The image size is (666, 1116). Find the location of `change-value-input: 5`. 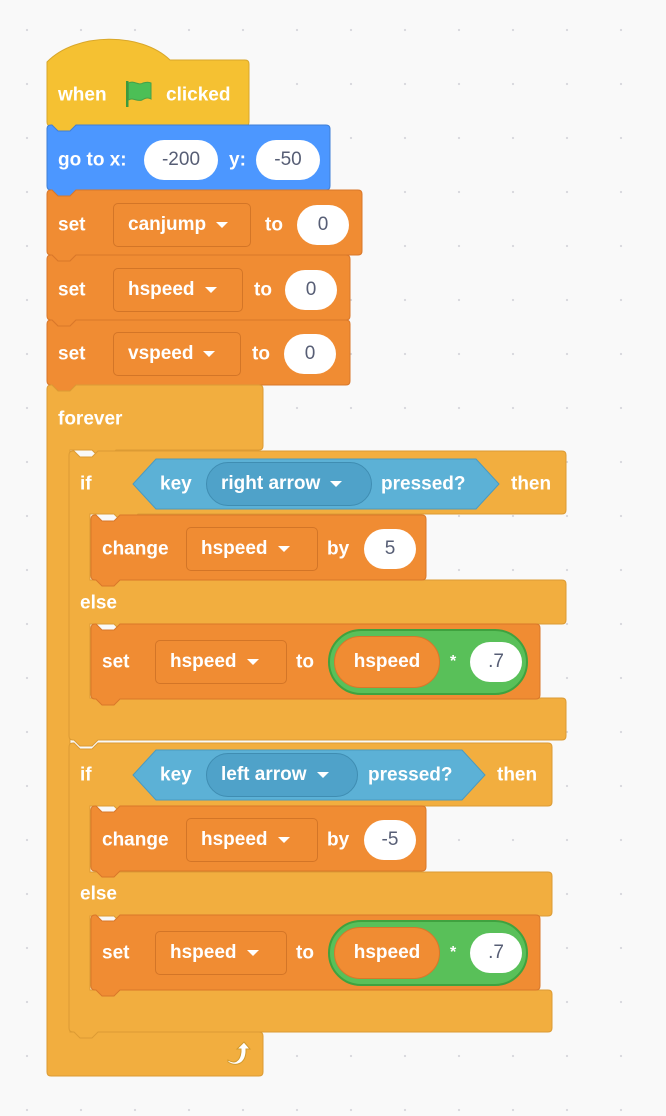

change-value-input: 5 is located at coordinates (390, 549).